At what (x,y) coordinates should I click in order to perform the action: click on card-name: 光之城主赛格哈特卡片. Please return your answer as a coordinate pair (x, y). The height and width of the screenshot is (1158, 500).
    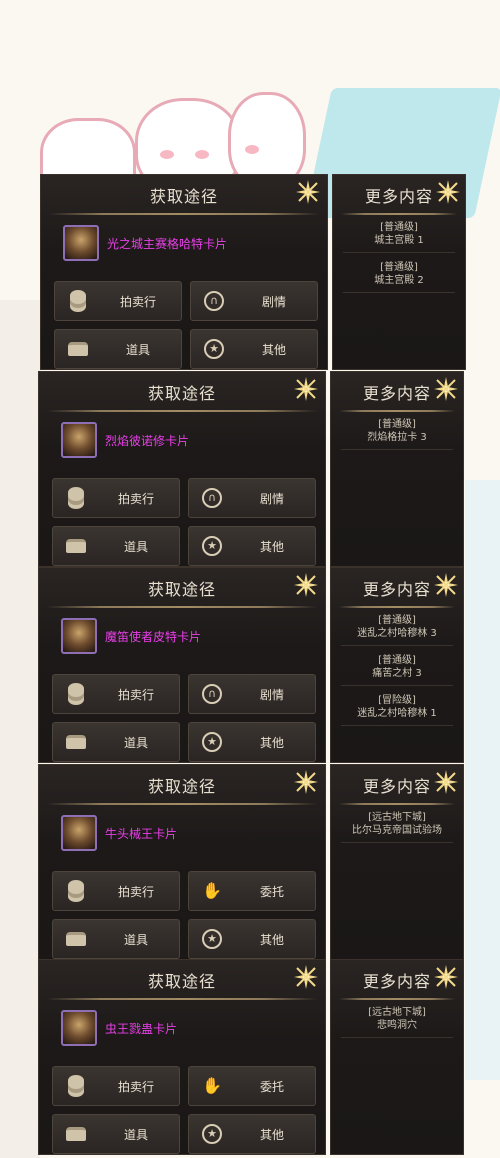
    Looking at the image, I should click on (167, 244).